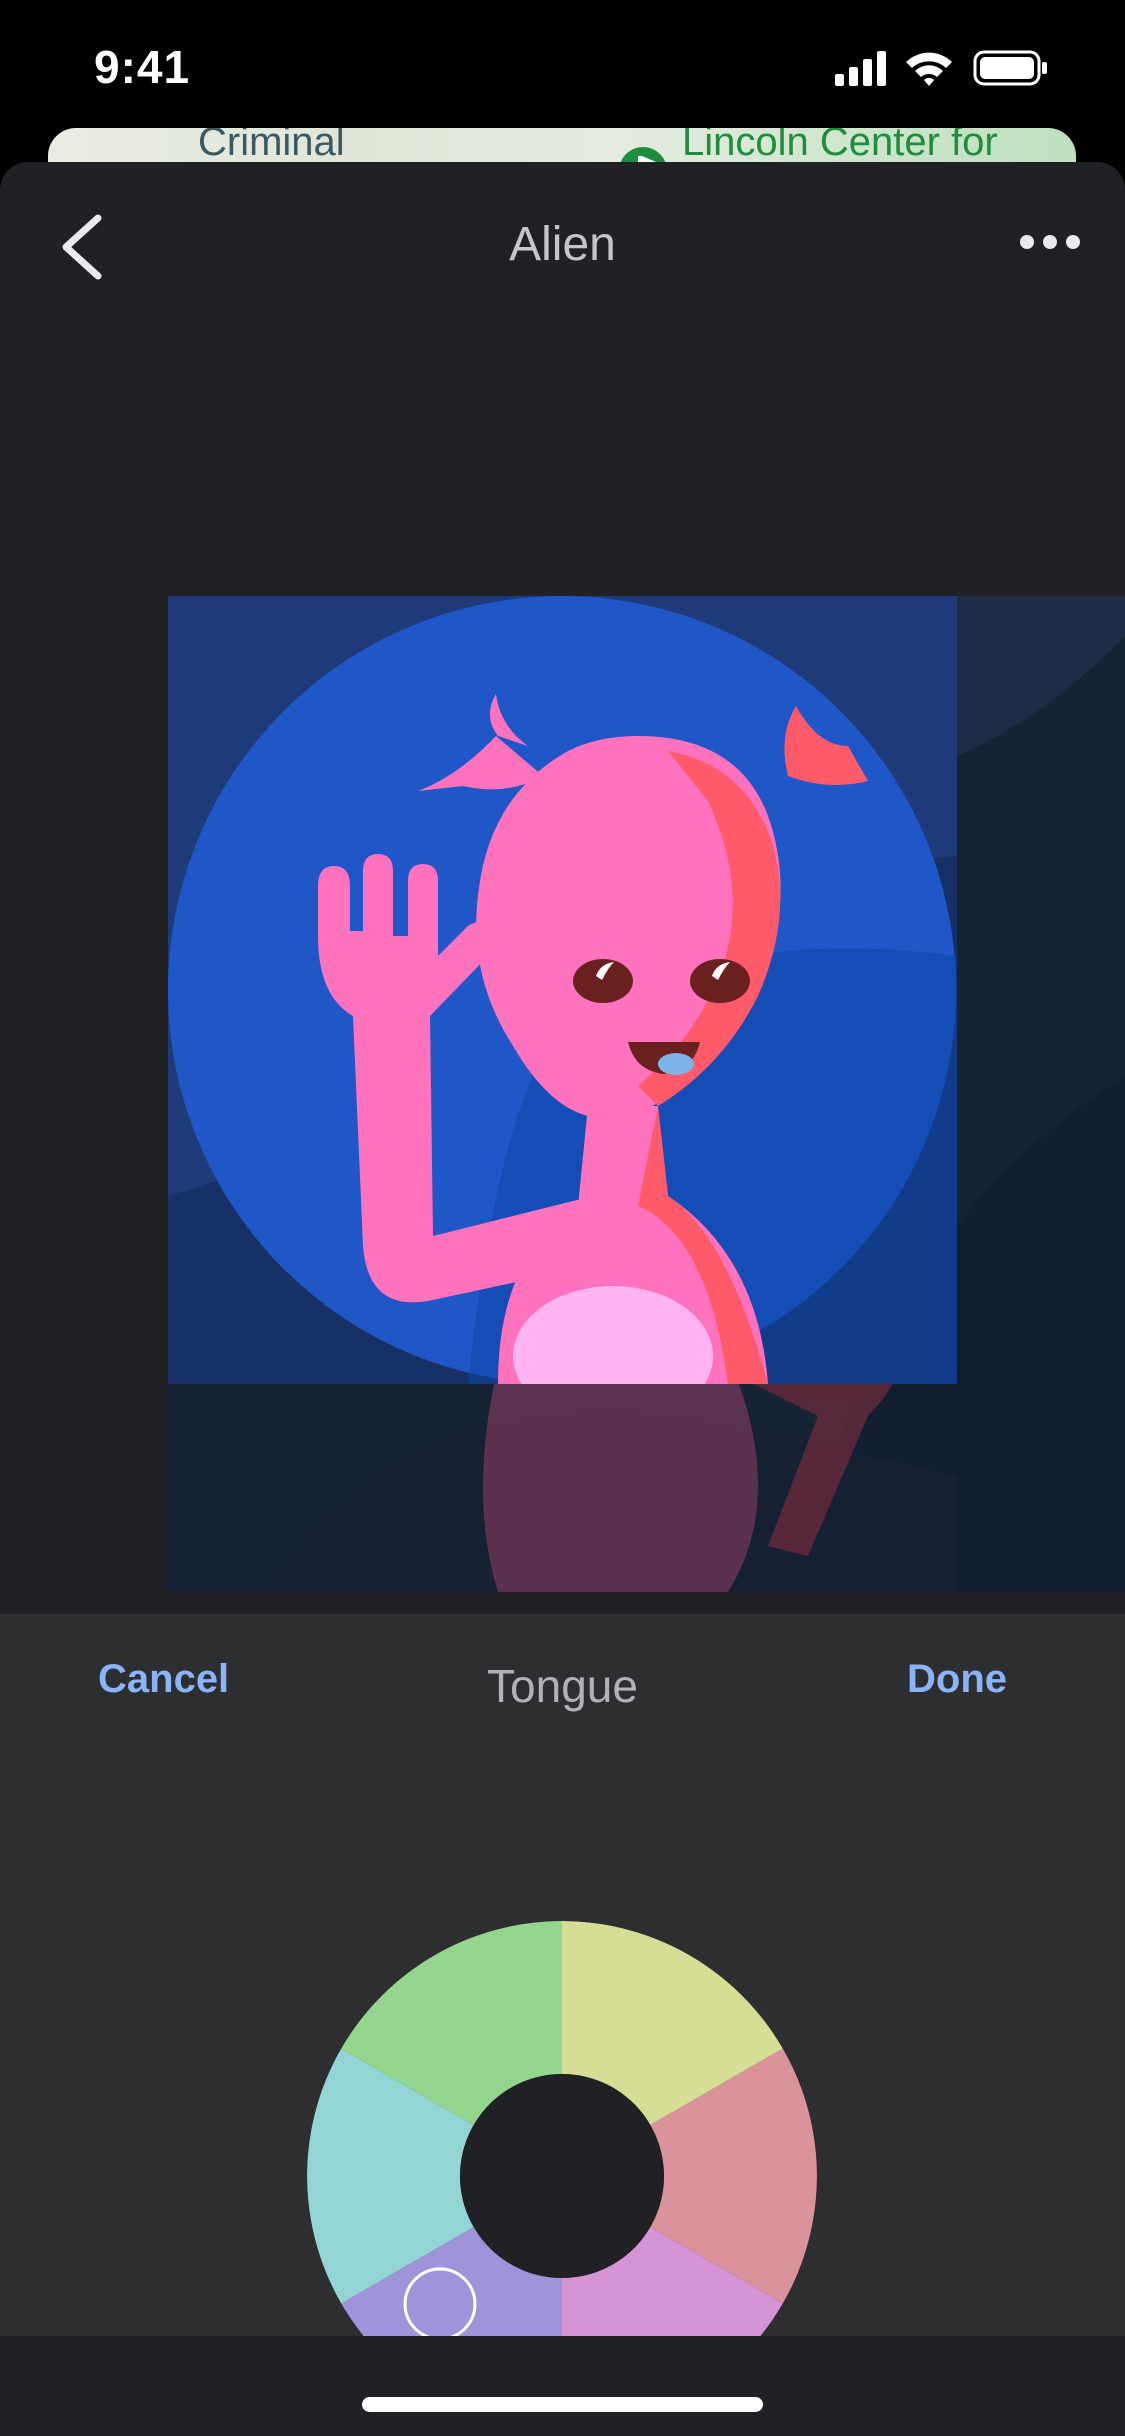 The height and width of the screenshot is (2436, 1125). I want to click on alien-left-eye, so click(603, 981).